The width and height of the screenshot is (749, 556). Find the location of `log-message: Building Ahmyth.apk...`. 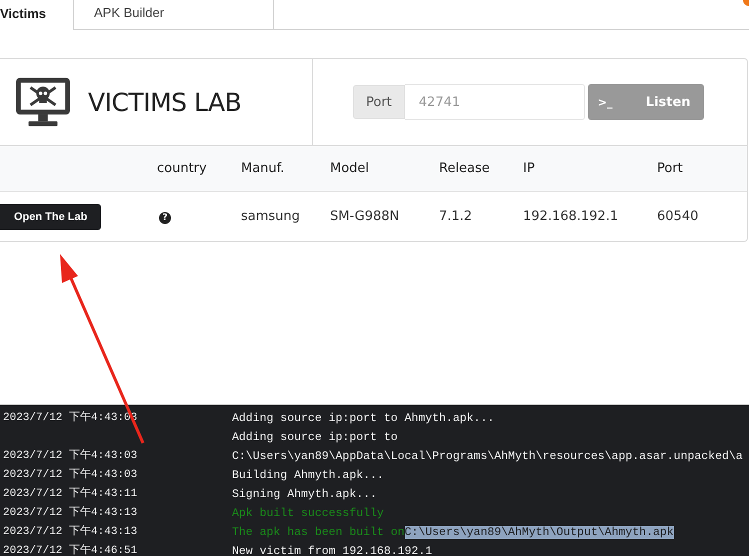

log-message: Building Ahmyth.apk... is located at coordinates (308, 476).